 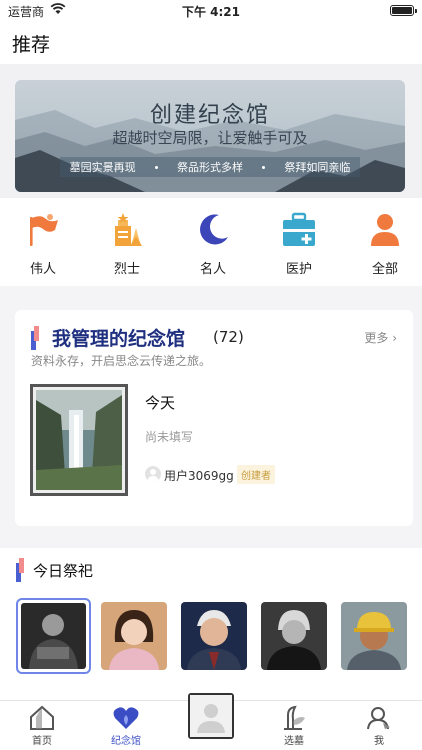 I want to click on today-thumbnails, so click(x=219, y=636).